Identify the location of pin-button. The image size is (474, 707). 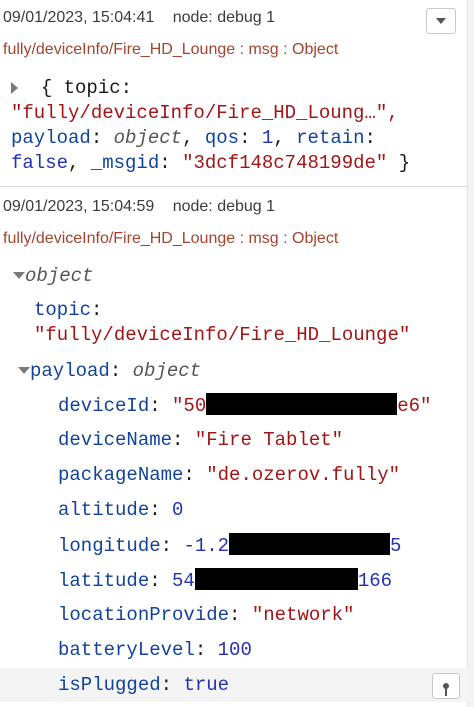
(446, 686).